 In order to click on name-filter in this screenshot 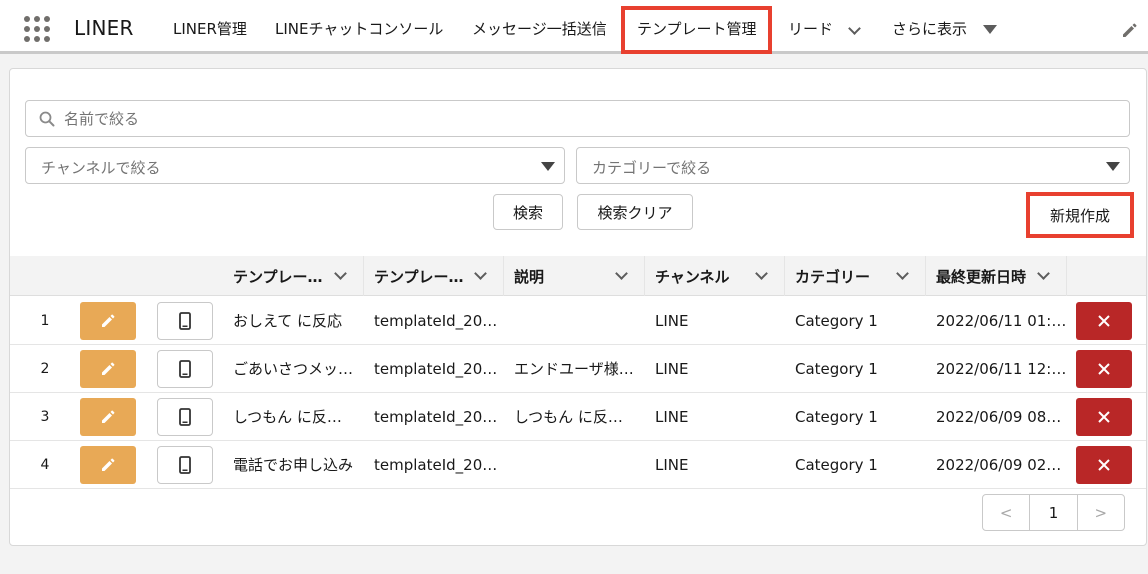, I will do `click(577, 118)`.